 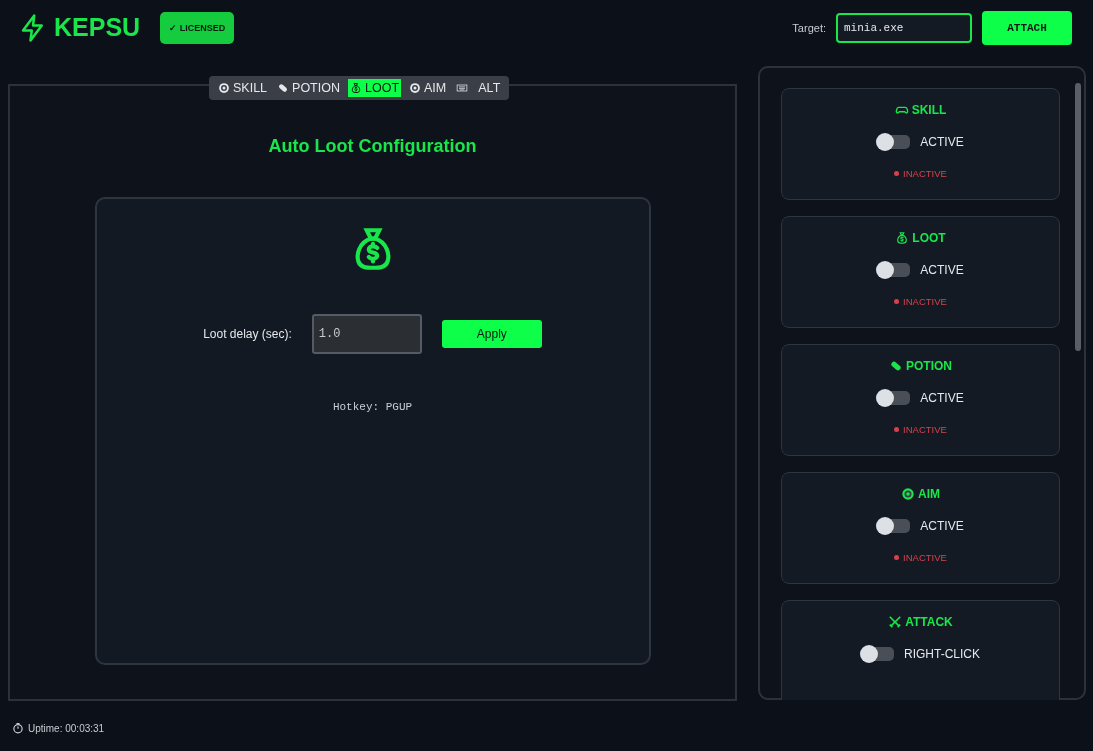 I want to click on apply-button: Apply, so click(x=491, y=334).